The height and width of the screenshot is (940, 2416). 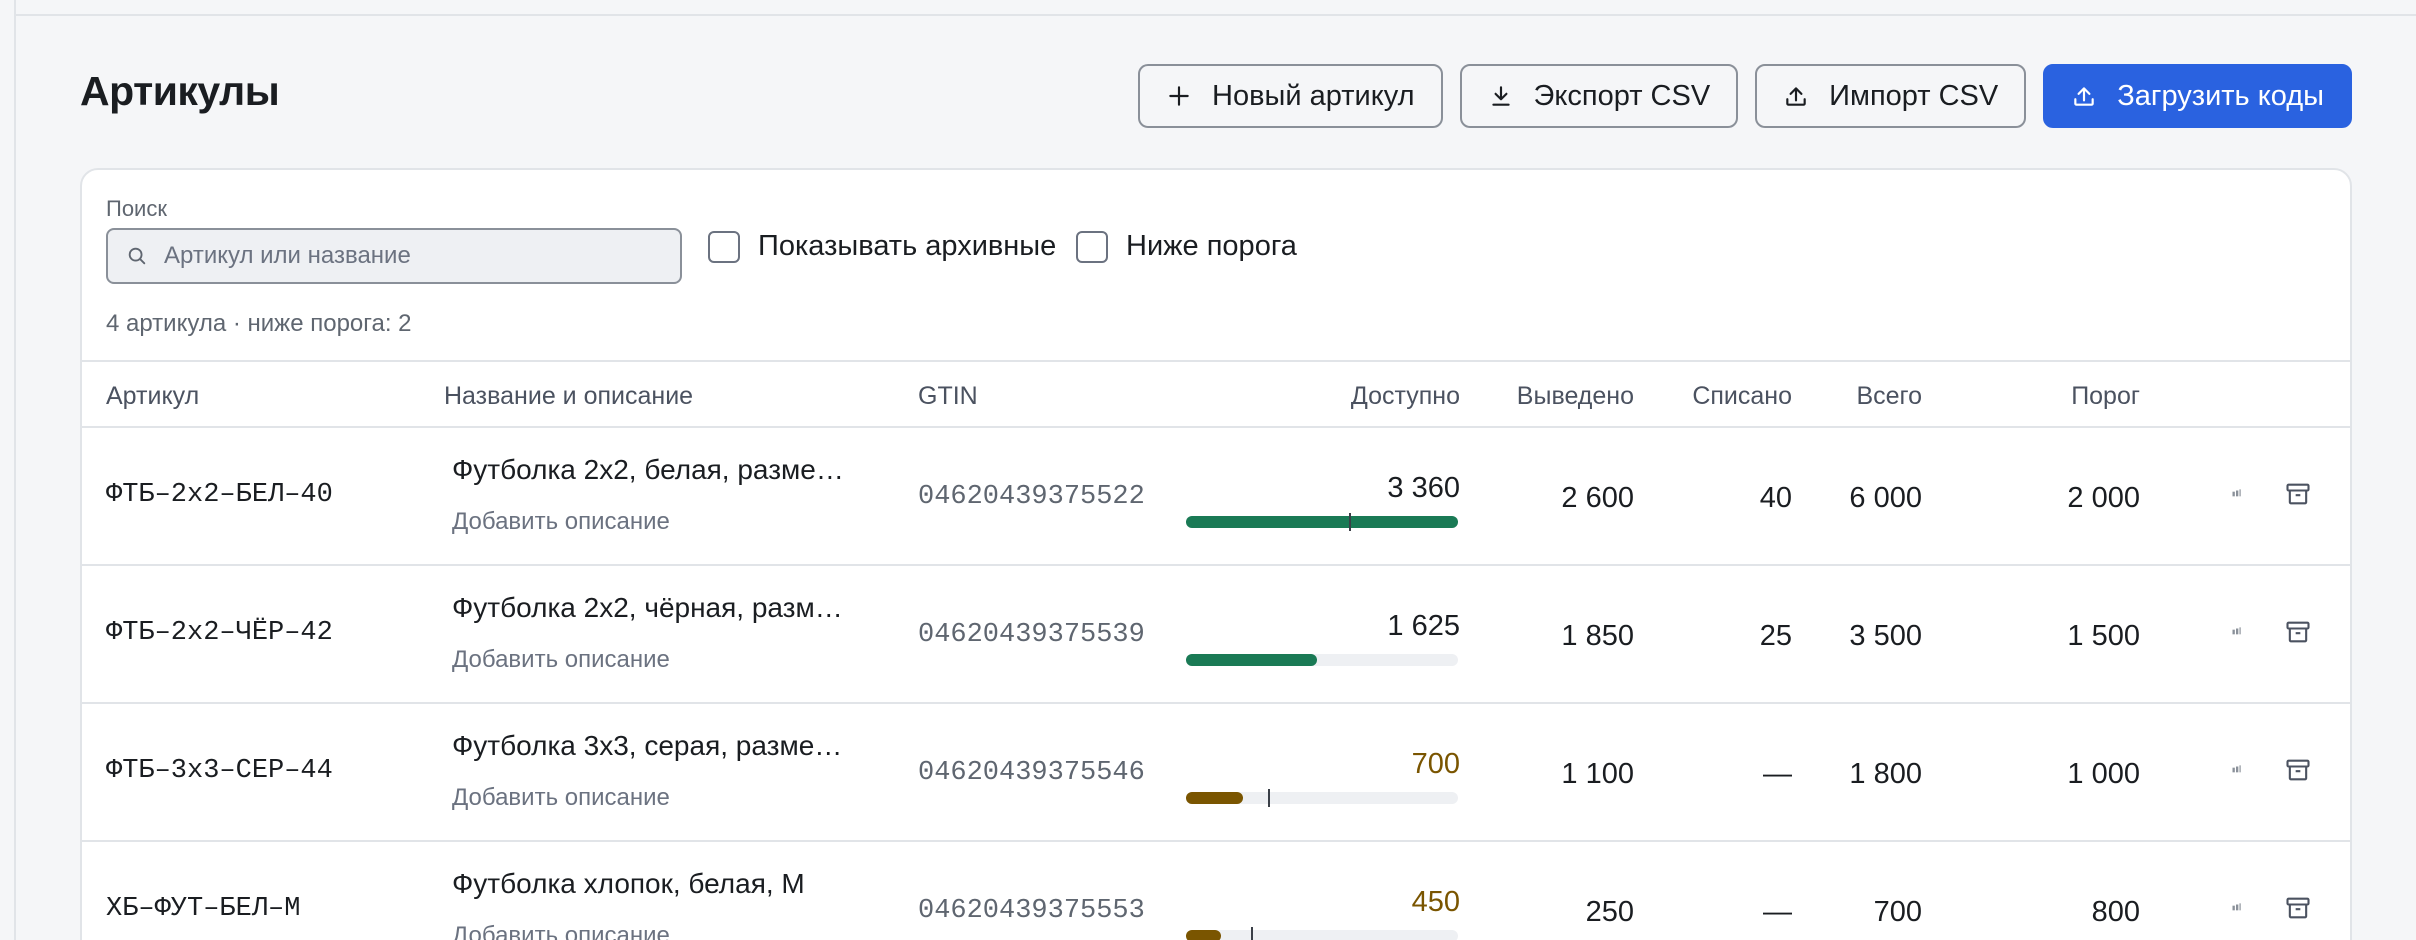 I want to click on upload-codes-button: Загрузить коды, so click(x=2197, y=96).